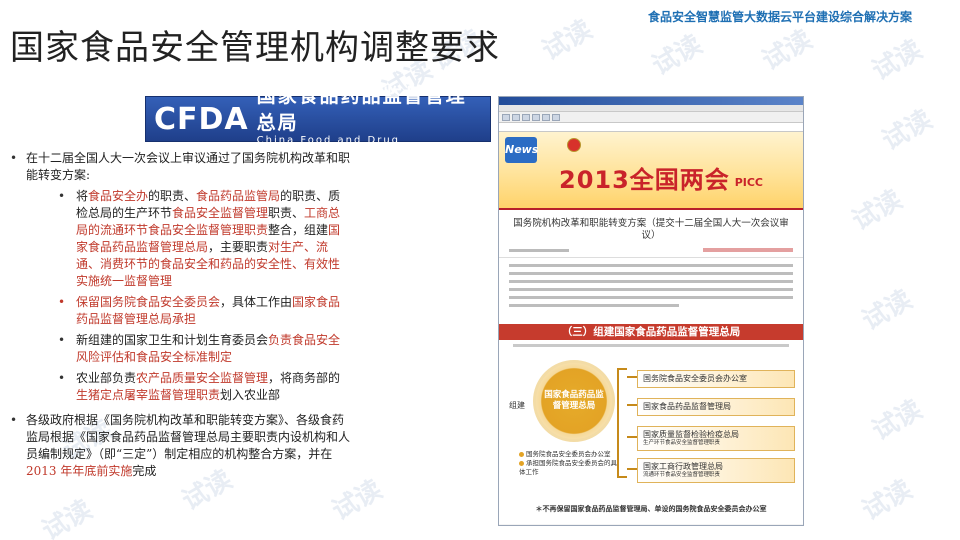 Image resolution: width=960 pixels, height=540 pixels. Describe the element at coordinates (651, 251) in the screenshot. I see `article-meta` at that location.